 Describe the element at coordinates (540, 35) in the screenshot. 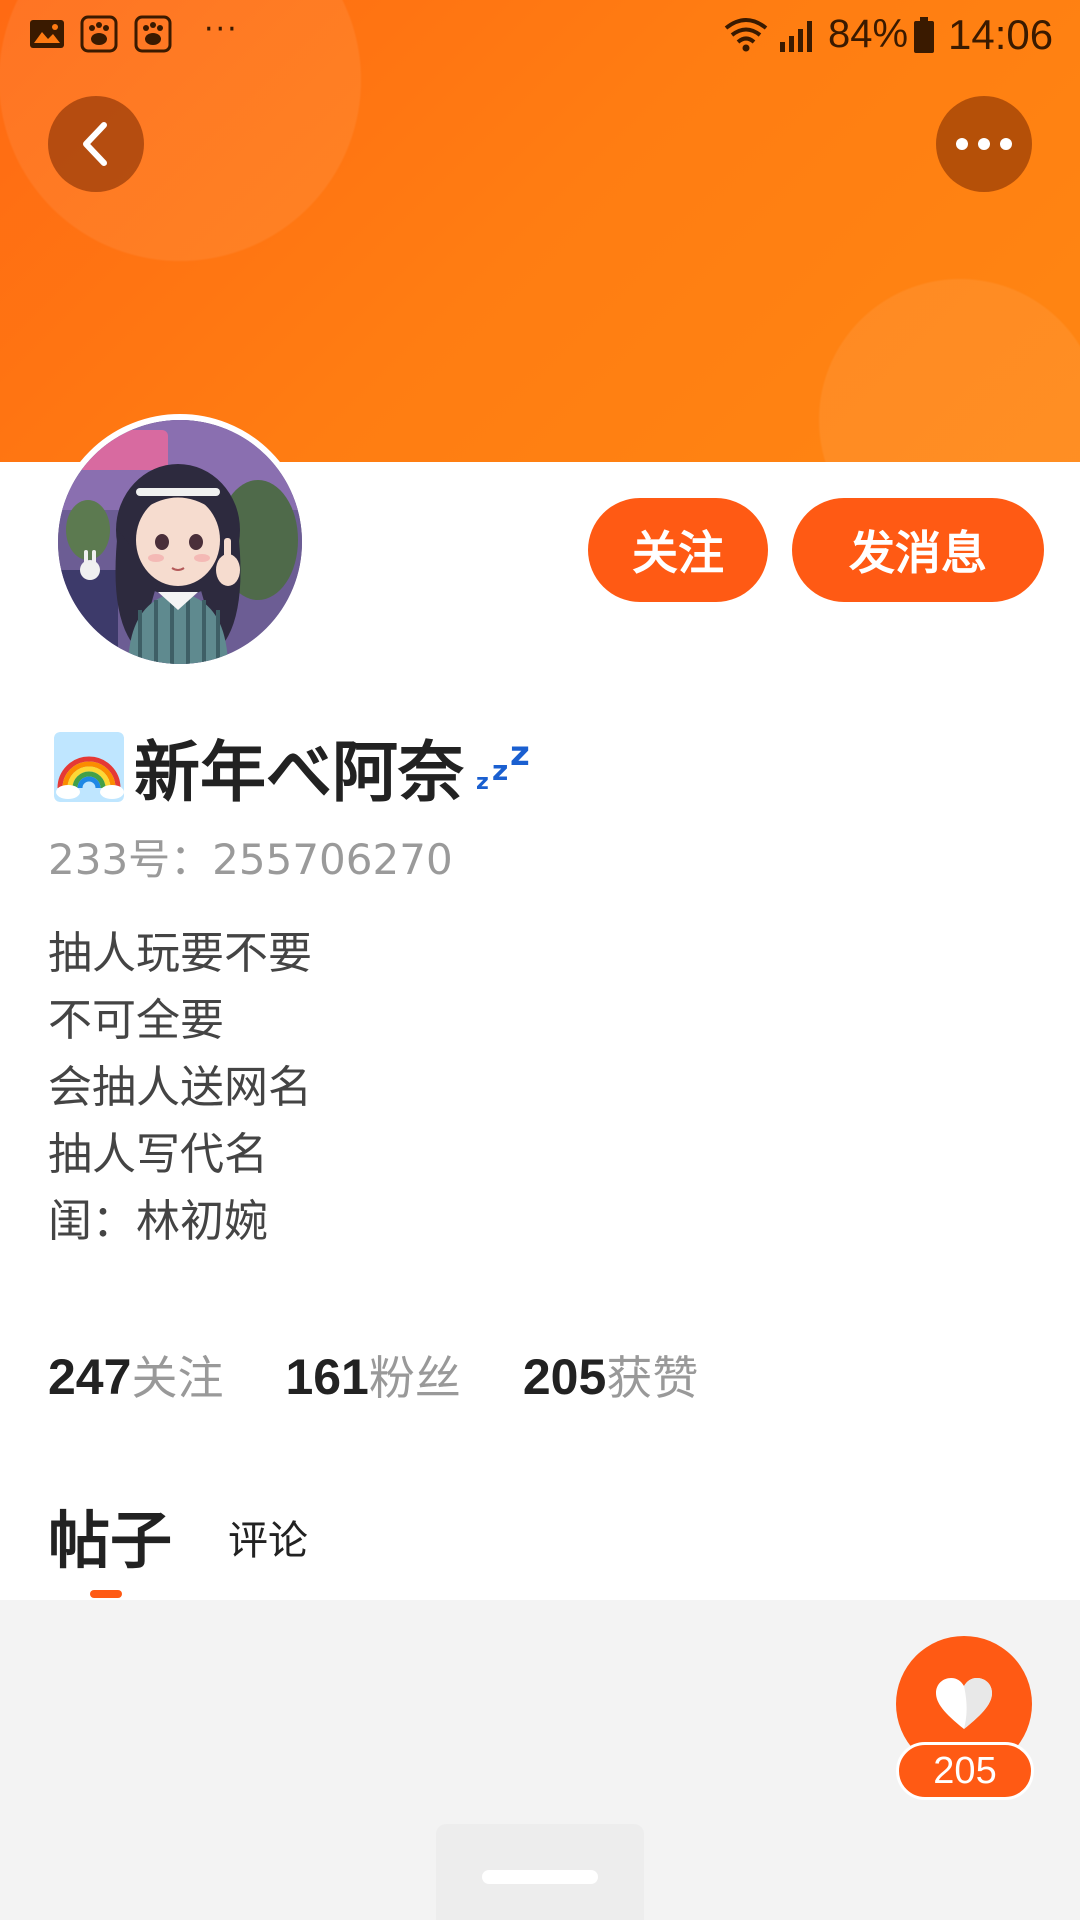

I see `status-bar: ··· 84% 14:06` at that location.